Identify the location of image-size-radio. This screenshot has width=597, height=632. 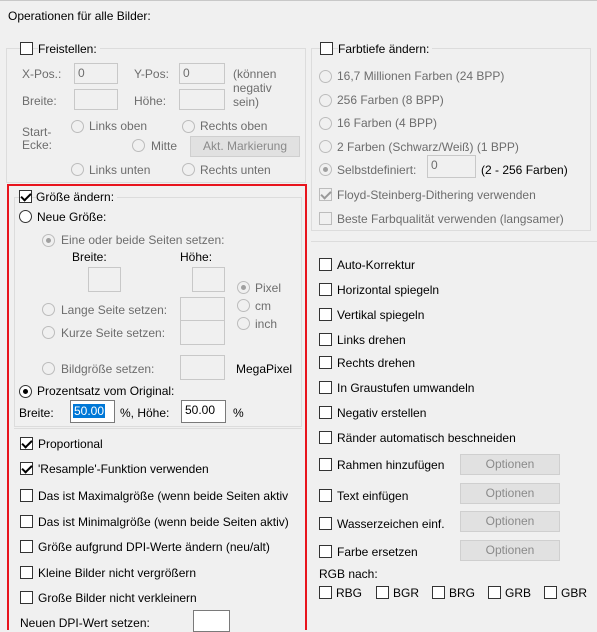
(48, 368).